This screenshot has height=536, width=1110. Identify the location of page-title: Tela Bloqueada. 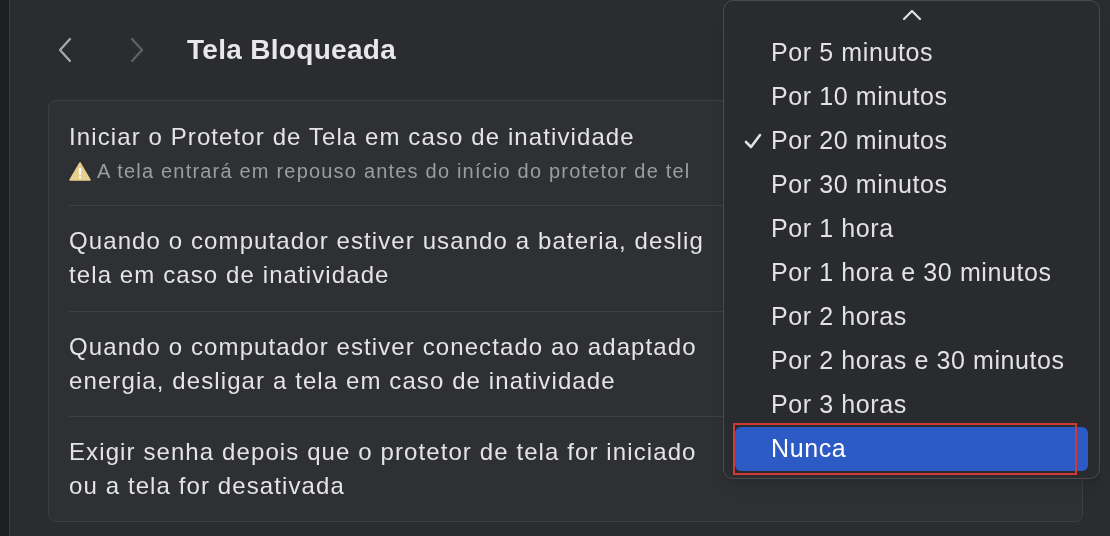
(292, 50).